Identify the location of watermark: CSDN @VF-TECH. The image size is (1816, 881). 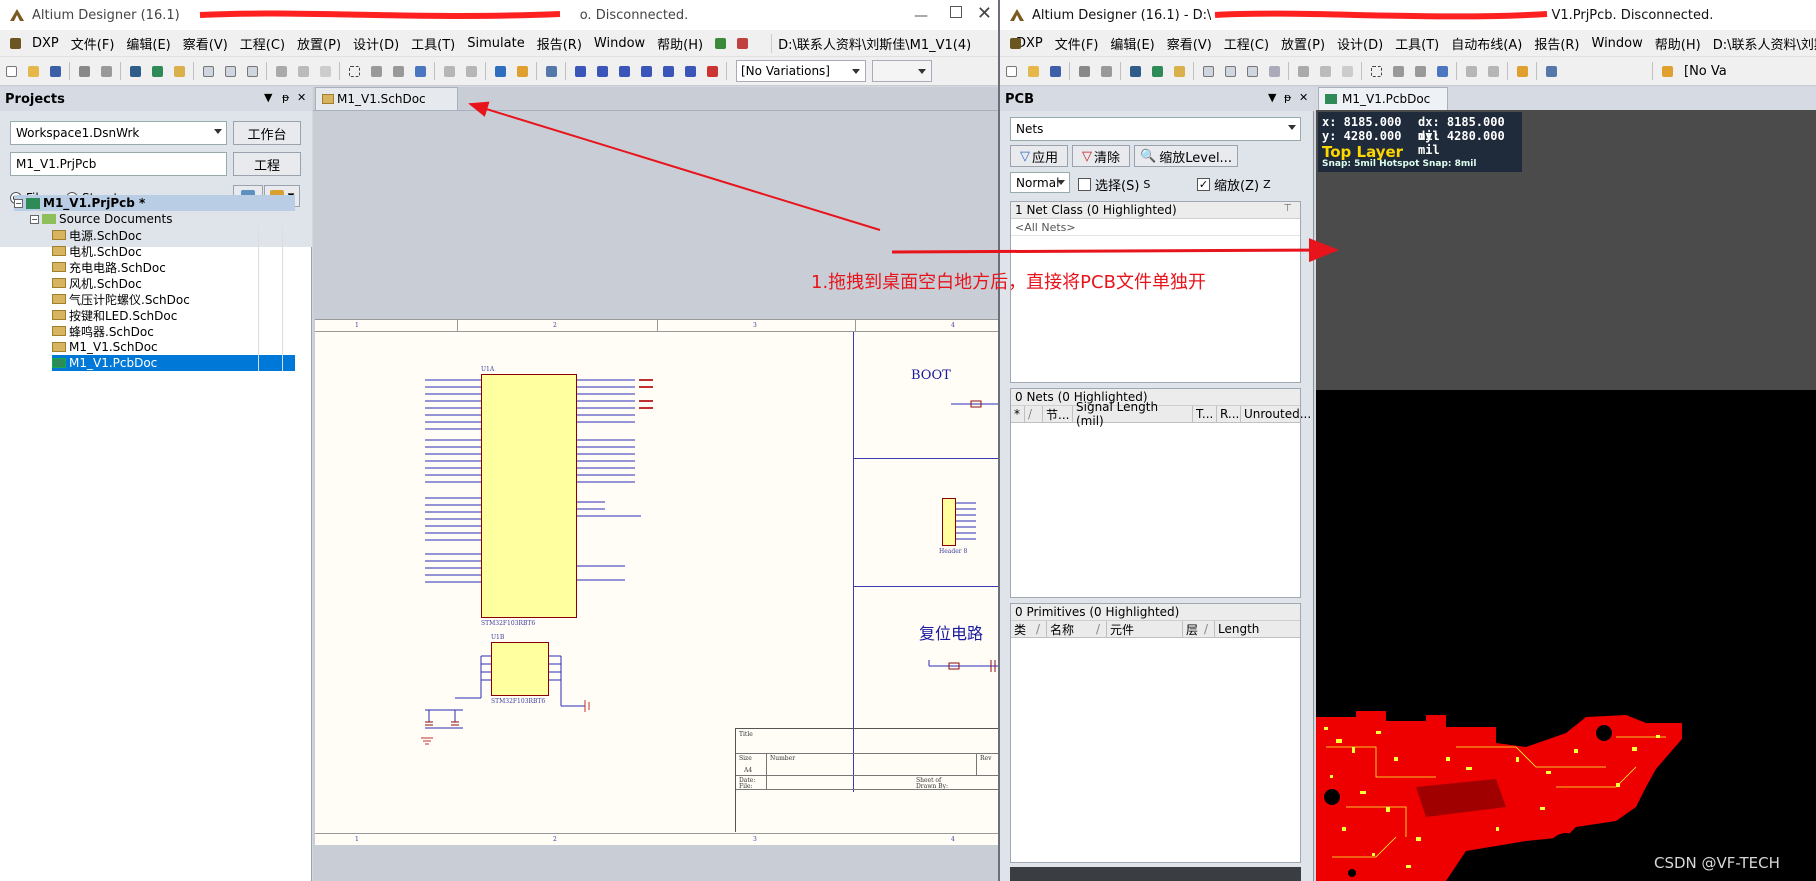
(1717, 863).